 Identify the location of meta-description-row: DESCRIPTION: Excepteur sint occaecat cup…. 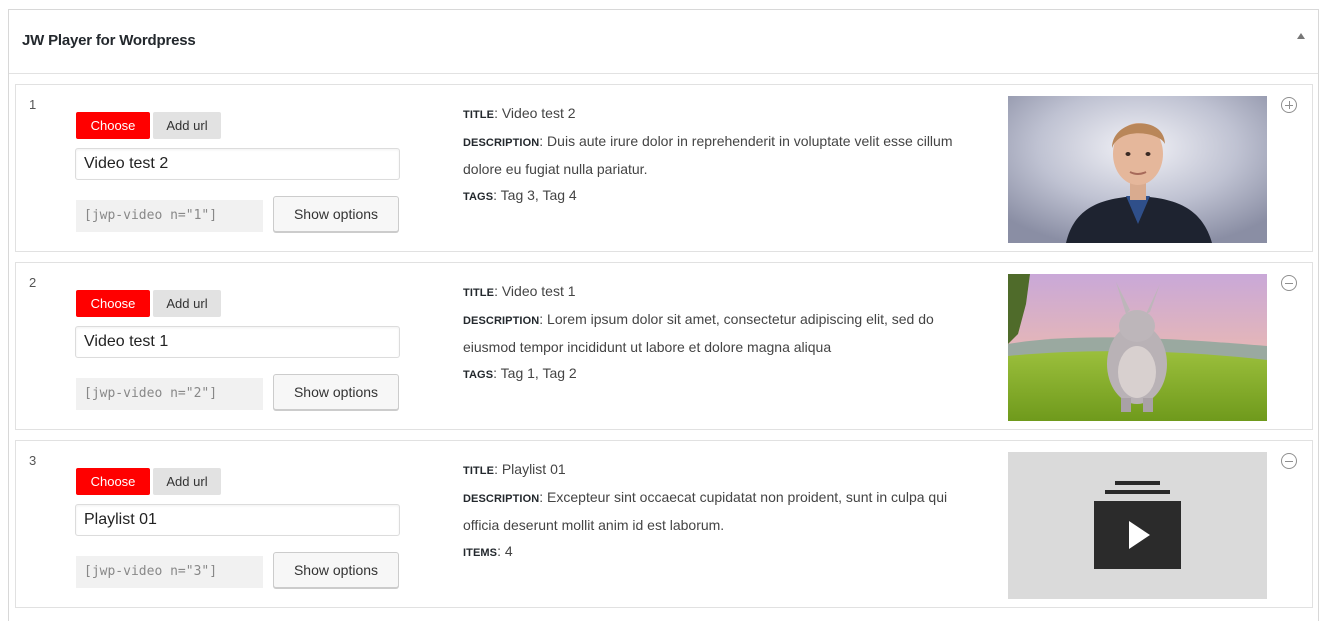
(723, 511).